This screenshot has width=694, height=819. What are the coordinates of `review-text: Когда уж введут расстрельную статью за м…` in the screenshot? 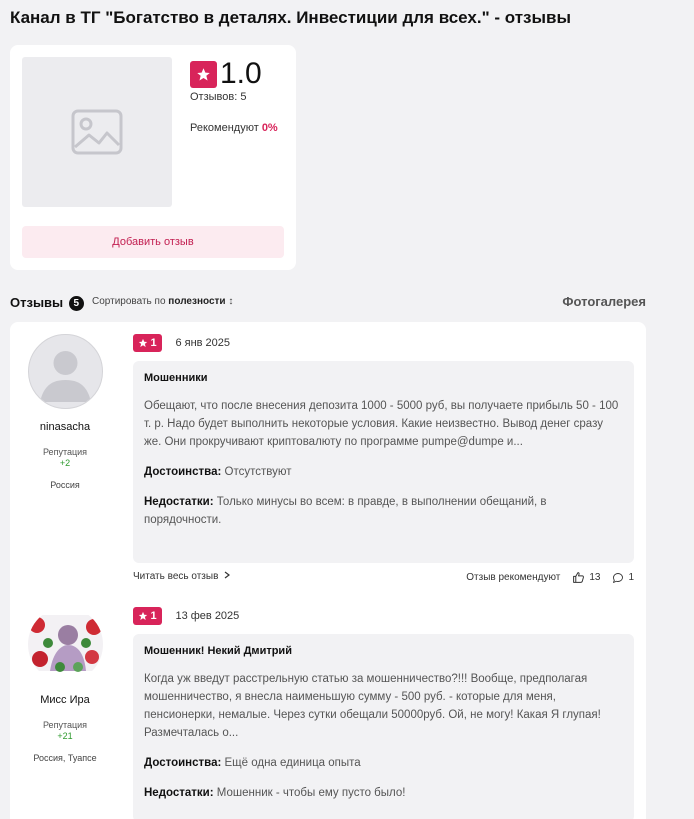 It's located at (372, 706).